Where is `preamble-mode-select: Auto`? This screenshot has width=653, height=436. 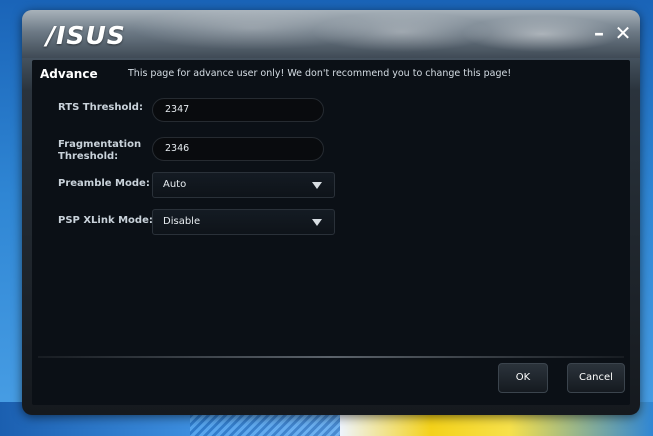 preamble-mode-select: Auto is located at coordinates (243, 185).